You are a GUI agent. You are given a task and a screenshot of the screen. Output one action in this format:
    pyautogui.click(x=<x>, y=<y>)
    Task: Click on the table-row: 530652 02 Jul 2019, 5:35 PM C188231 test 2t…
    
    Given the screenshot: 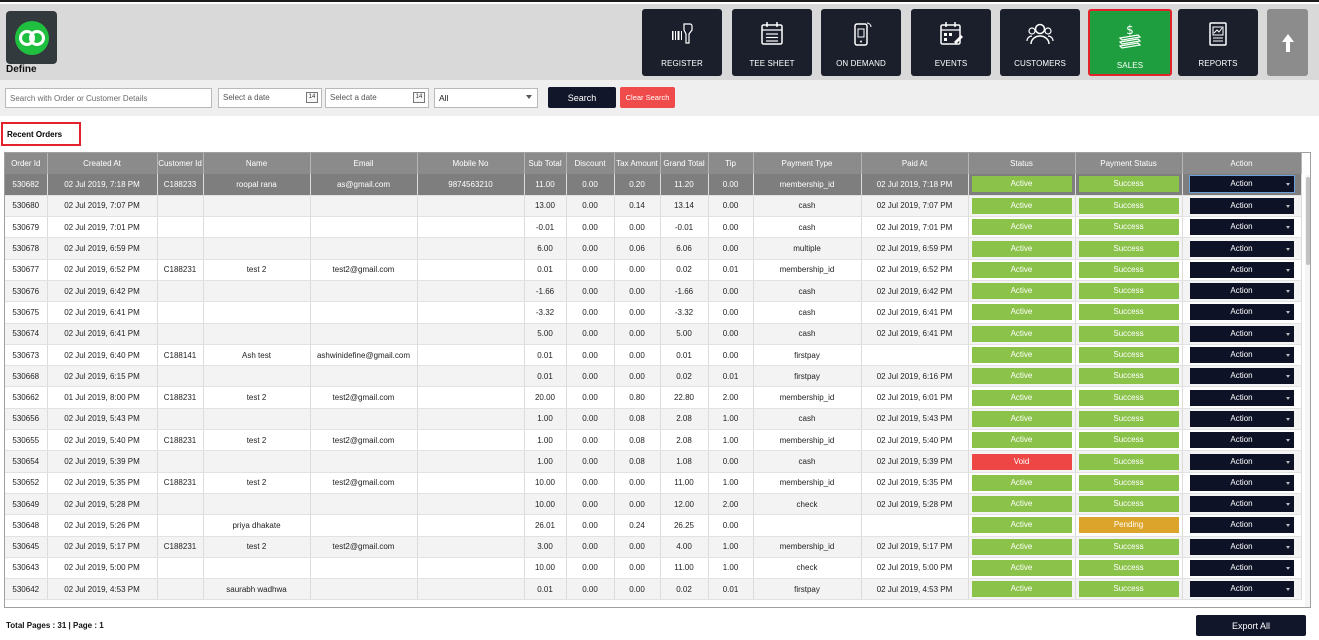 What is the action you would take?
    pyautogui.click(x=653, y=483)
    